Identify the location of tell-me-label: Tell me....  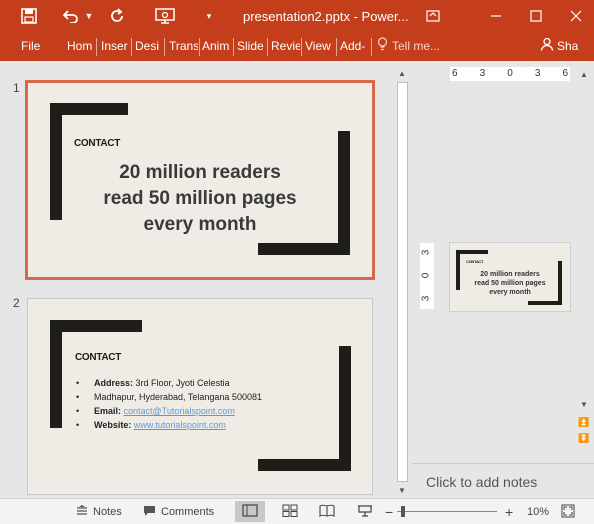
(416, 46).